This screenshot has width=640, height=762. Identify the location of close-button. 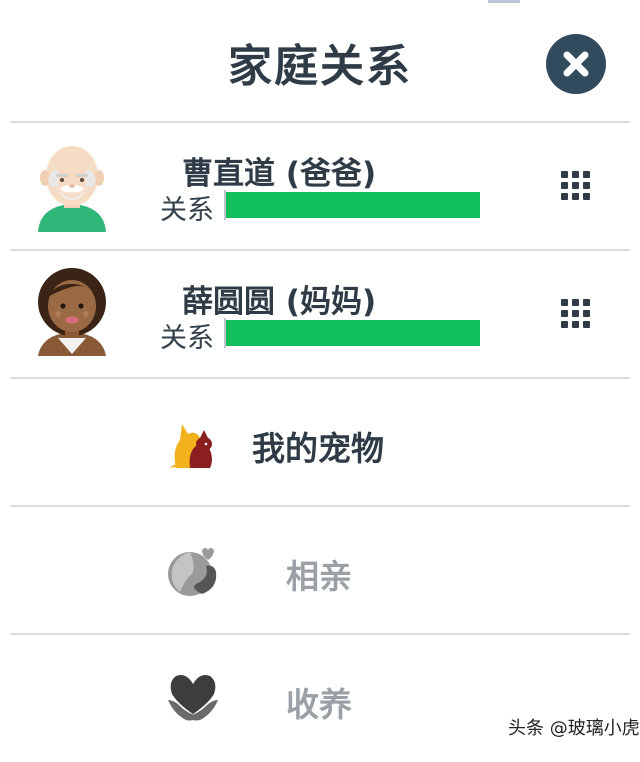
(576, 64).